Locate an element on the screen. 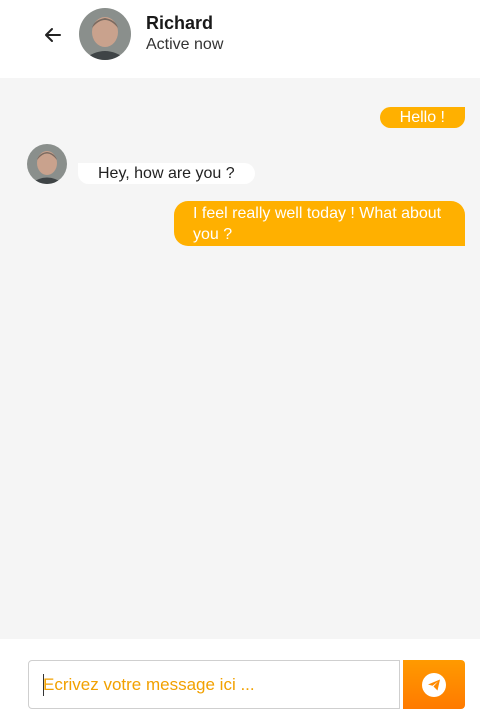 The width and height of the screenshot is (480, 727). paper-plane-icon is located at coordinates (434, 684).